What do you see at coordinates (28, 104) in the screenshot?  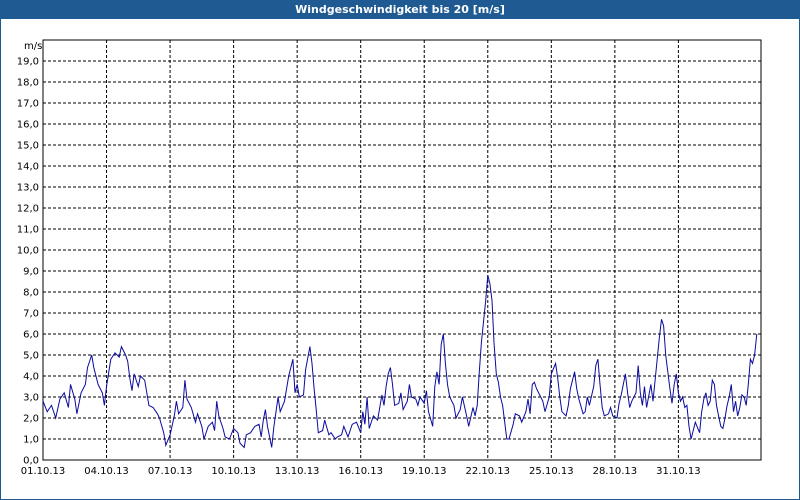 I see `y-tick-label: 17,0` at bounding box center [28, 104].